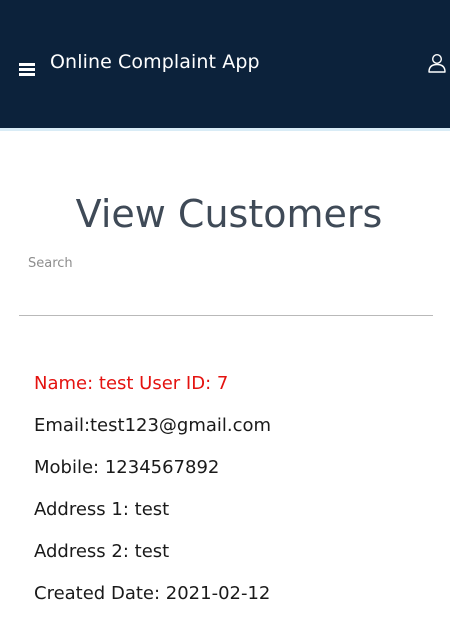 The height and width of the screenshot is (635, 450). I want to click on customer-email: Email:test123@gmail.com, so click(153, 425).